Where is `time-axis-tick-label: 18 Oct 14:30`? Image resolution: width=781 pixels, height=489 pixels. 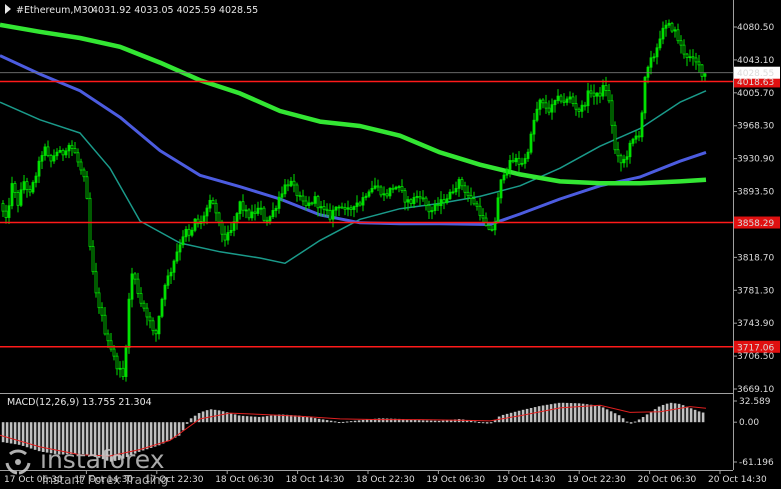 time-axis-tick-label: 18 Oct 14:30 is located at coordinates (315, 480).